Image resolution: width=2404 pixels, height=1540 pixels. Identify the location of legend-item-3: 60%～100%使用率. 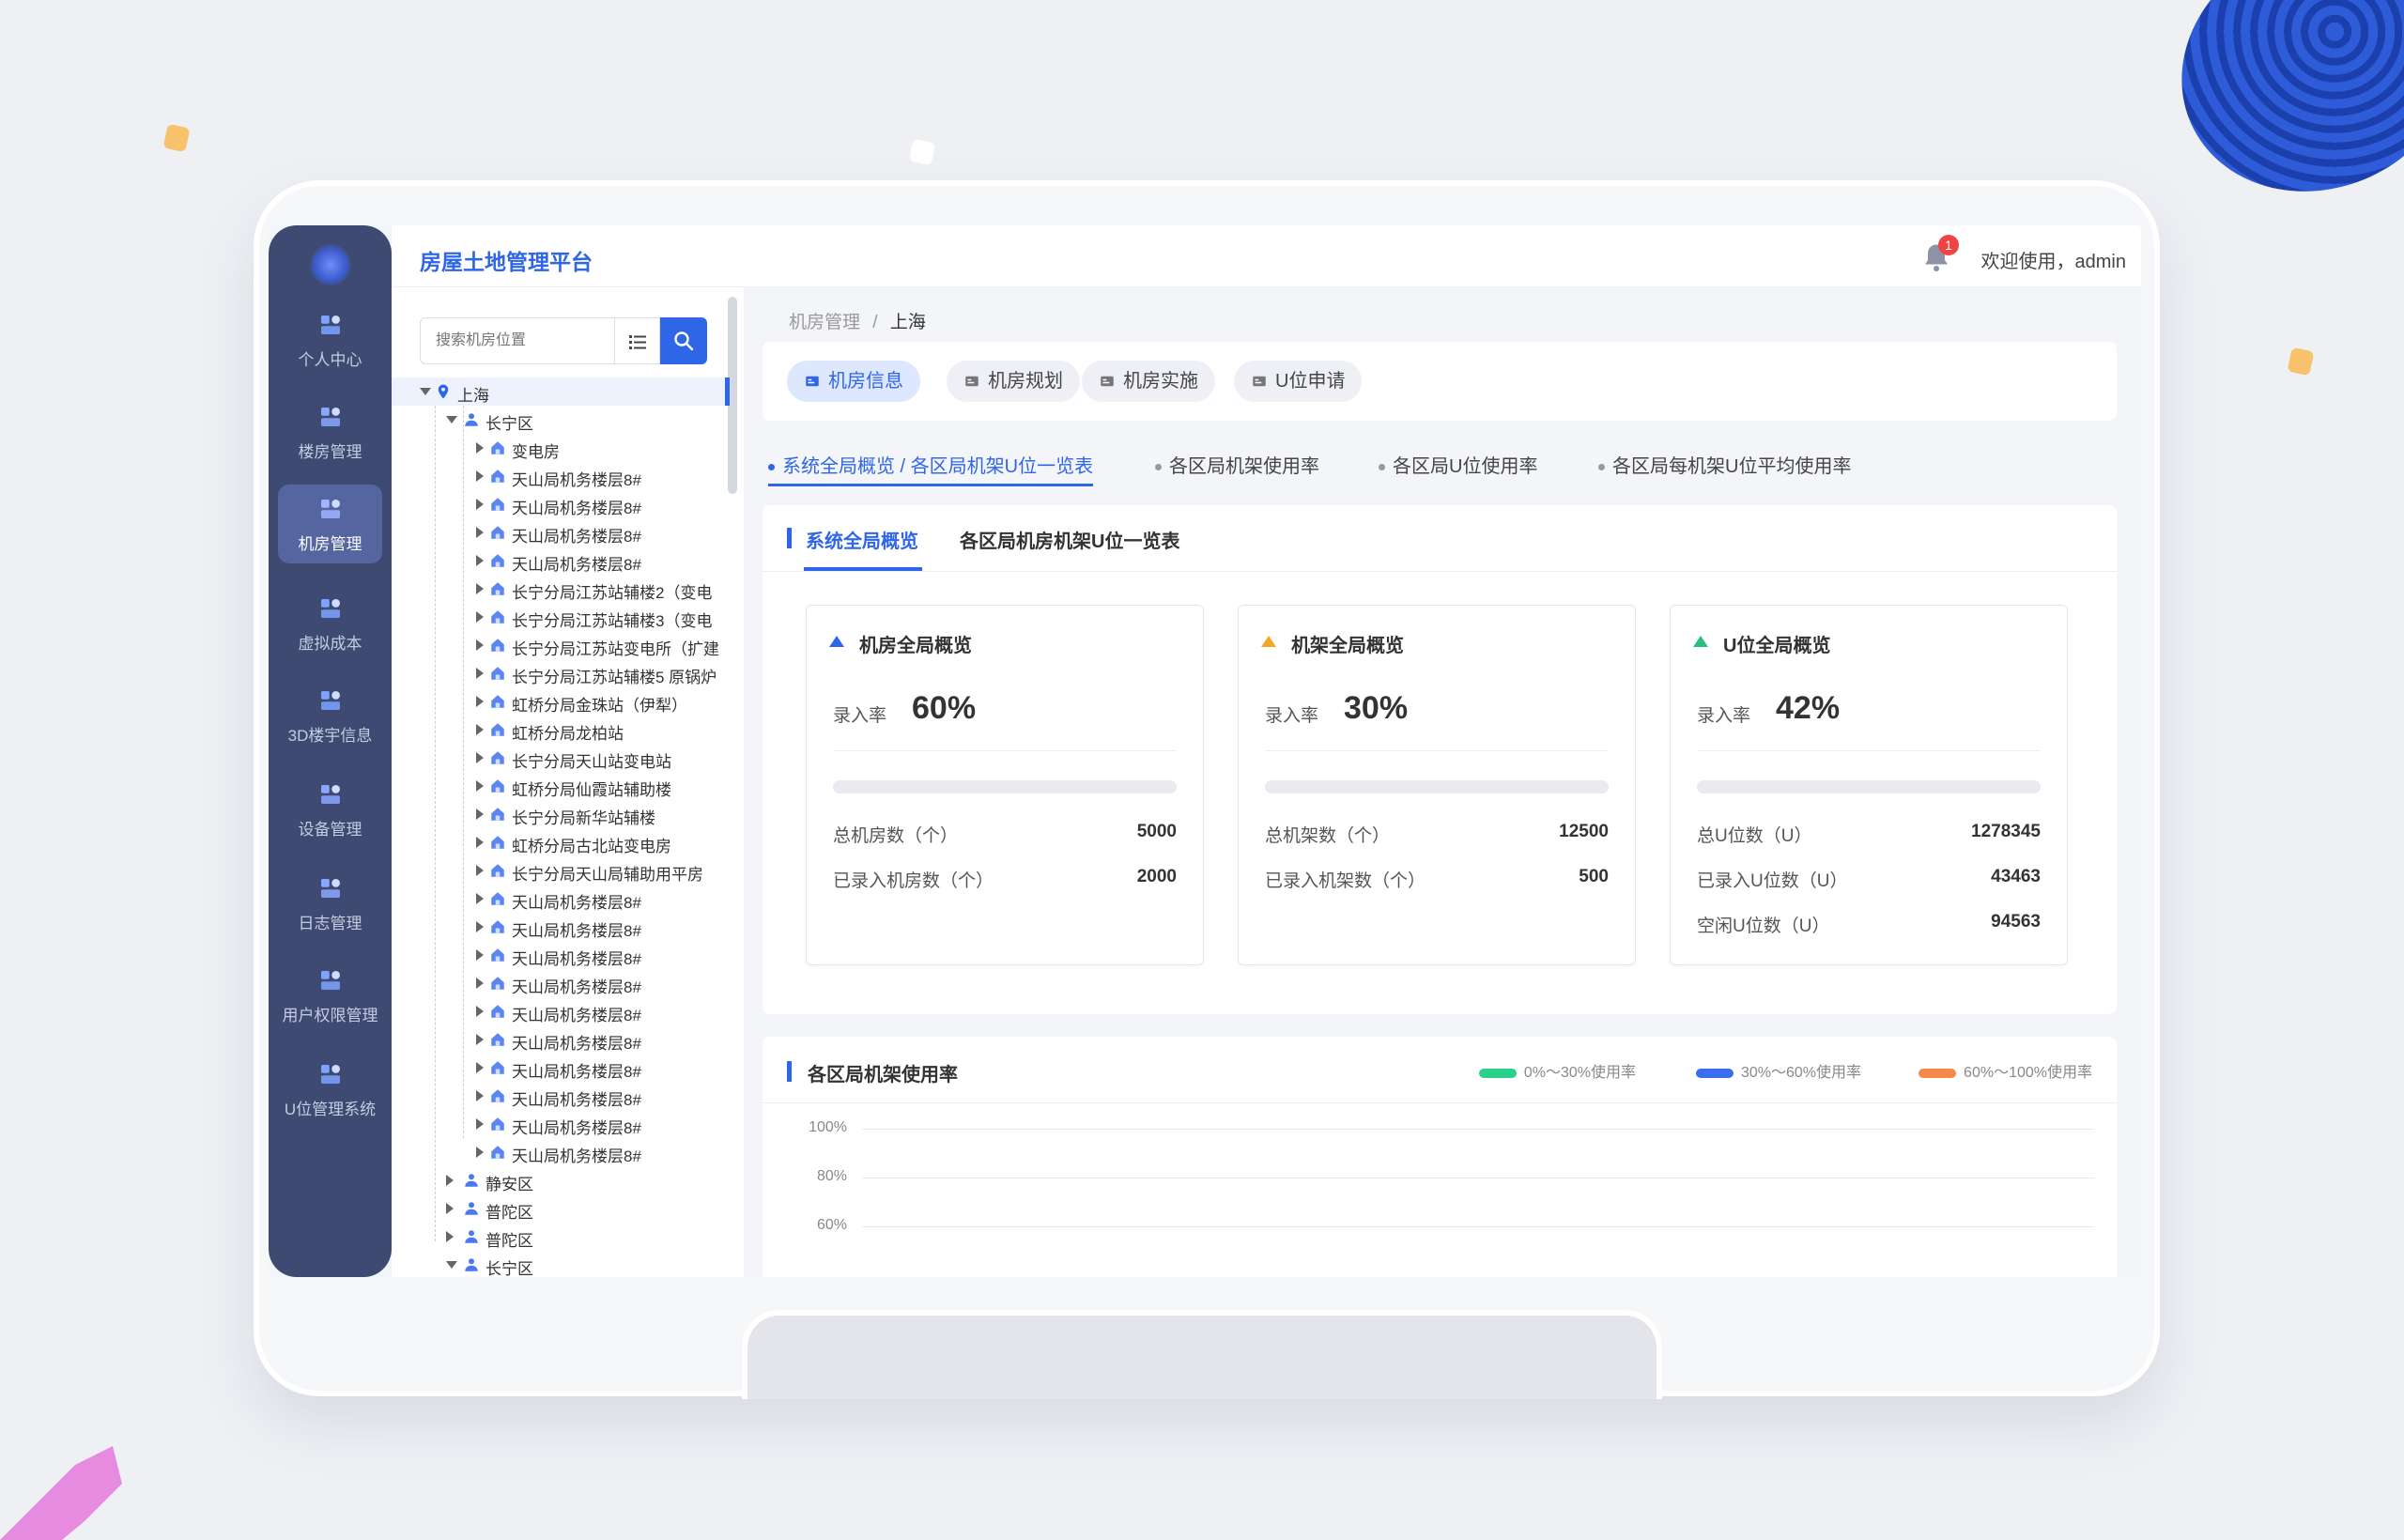
(2005, 1070).